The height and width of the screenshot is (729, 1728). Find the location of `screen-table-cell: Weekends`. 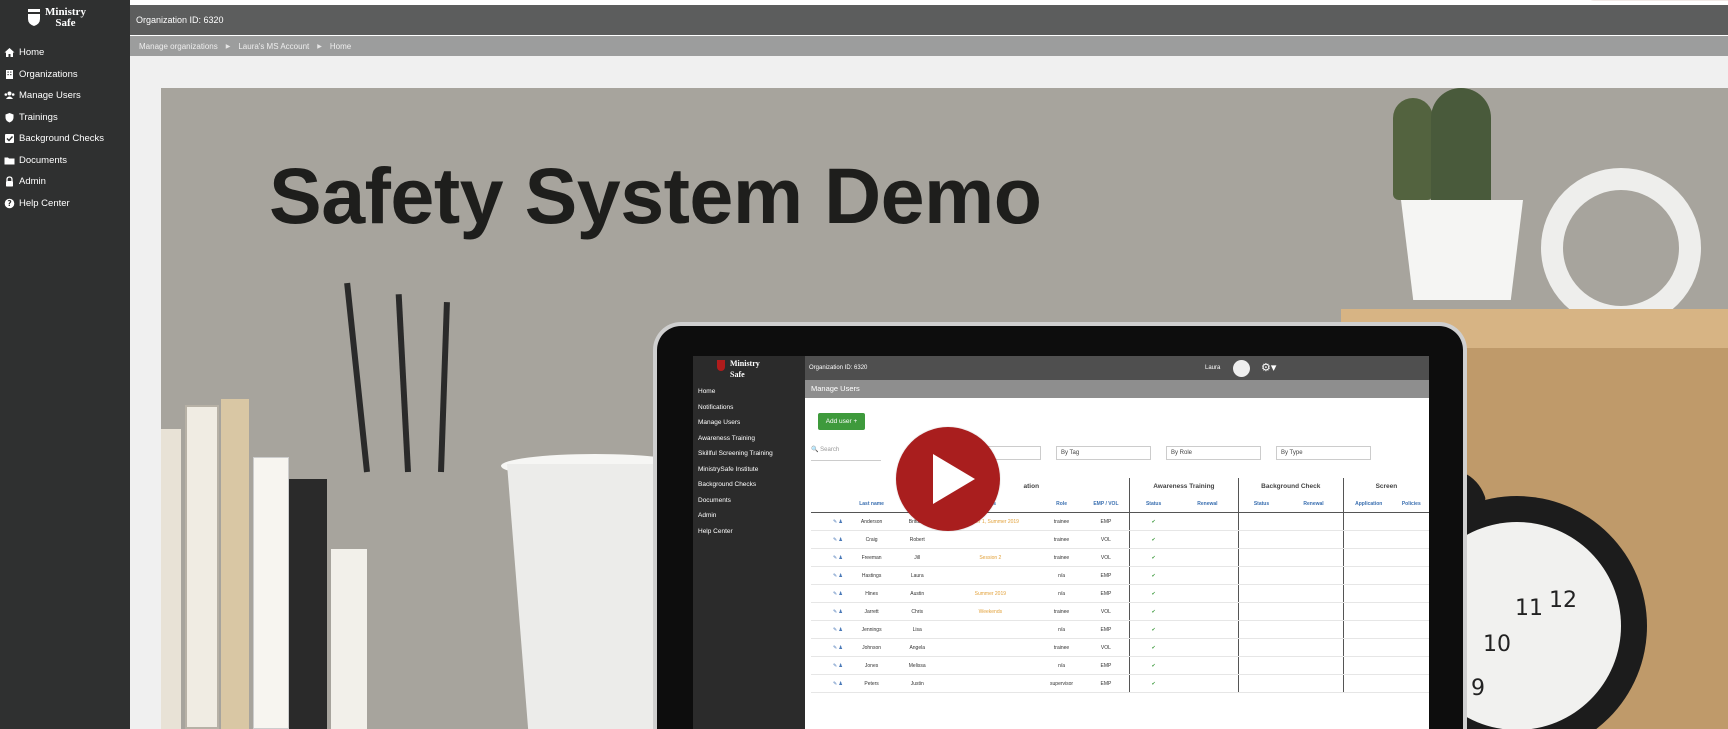

screen-table-cell: Weekends is located at coordinates (990, 611).